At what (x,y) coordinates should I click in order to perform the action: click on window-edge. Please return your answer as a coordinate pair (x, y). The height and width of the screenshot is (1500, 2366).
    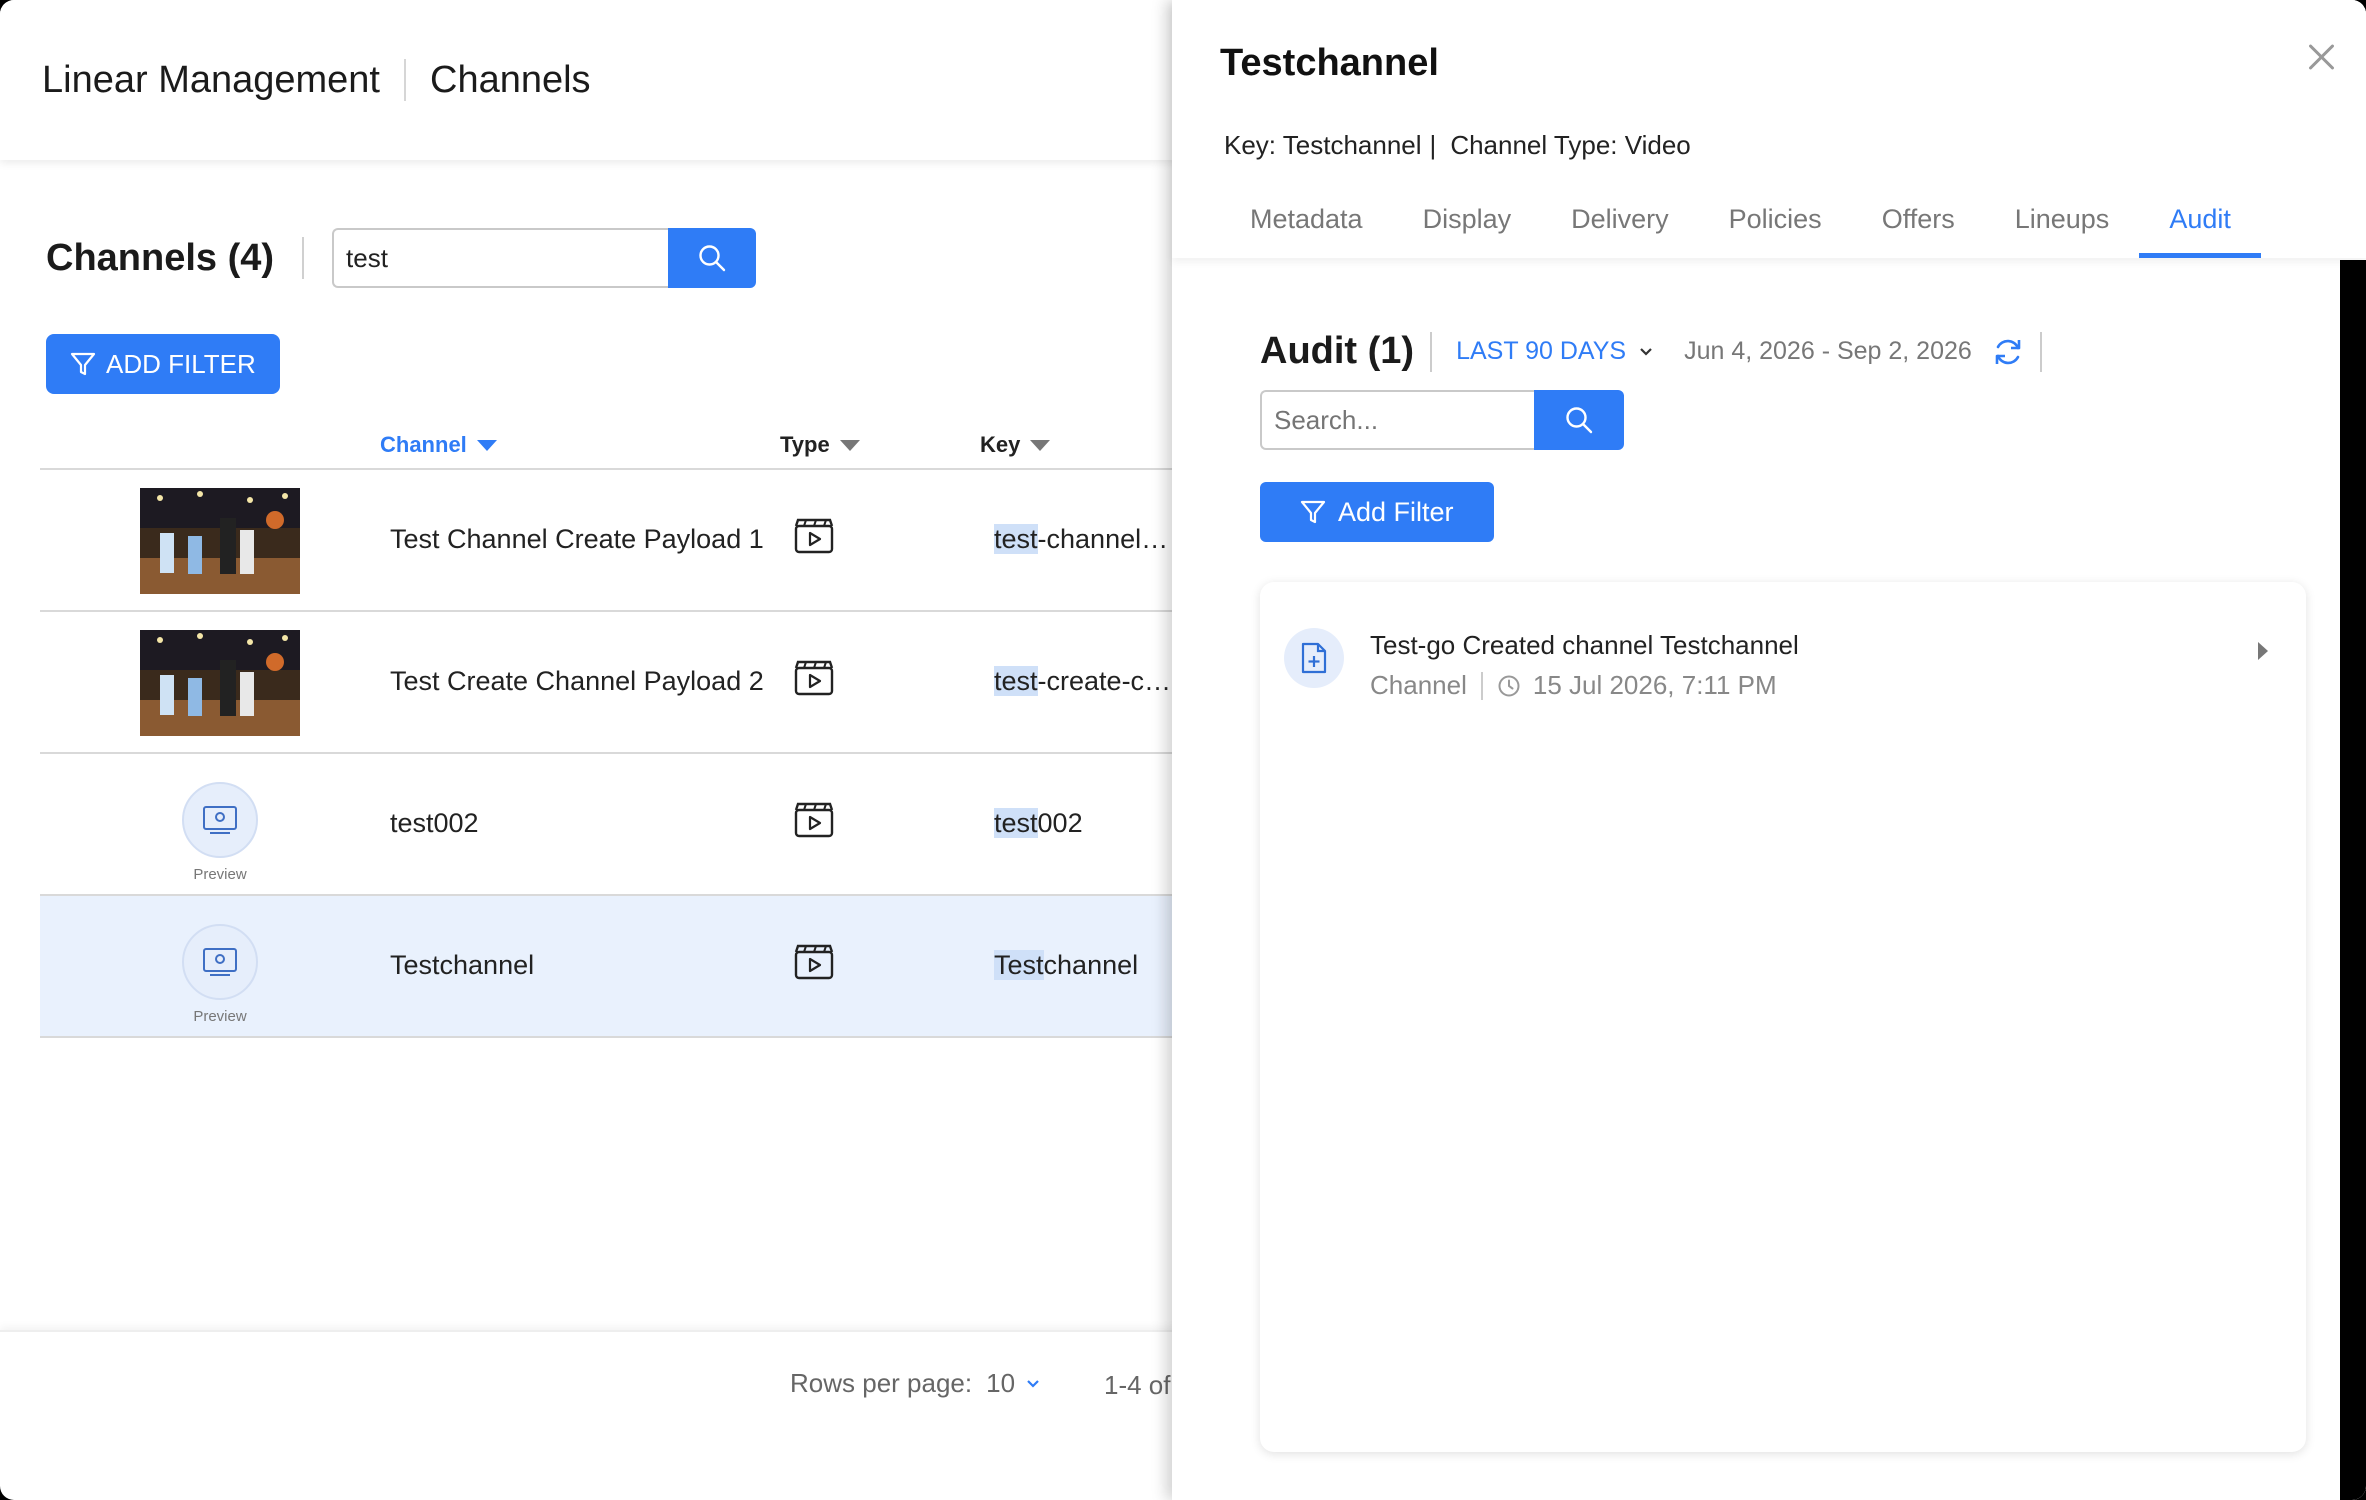
    Looking at the image, I should click on (2353, 880).